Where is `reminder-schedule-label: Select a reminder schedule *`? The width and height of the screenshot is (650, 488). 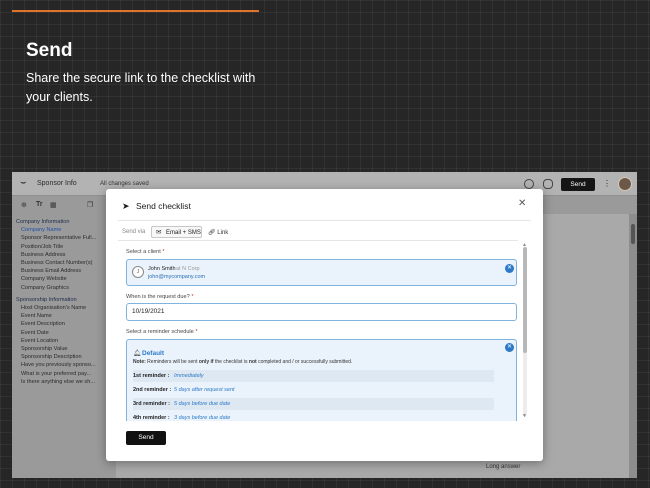 reminder-schedule-label: Select a reminder schedule * is located at coordinates (162, 332).